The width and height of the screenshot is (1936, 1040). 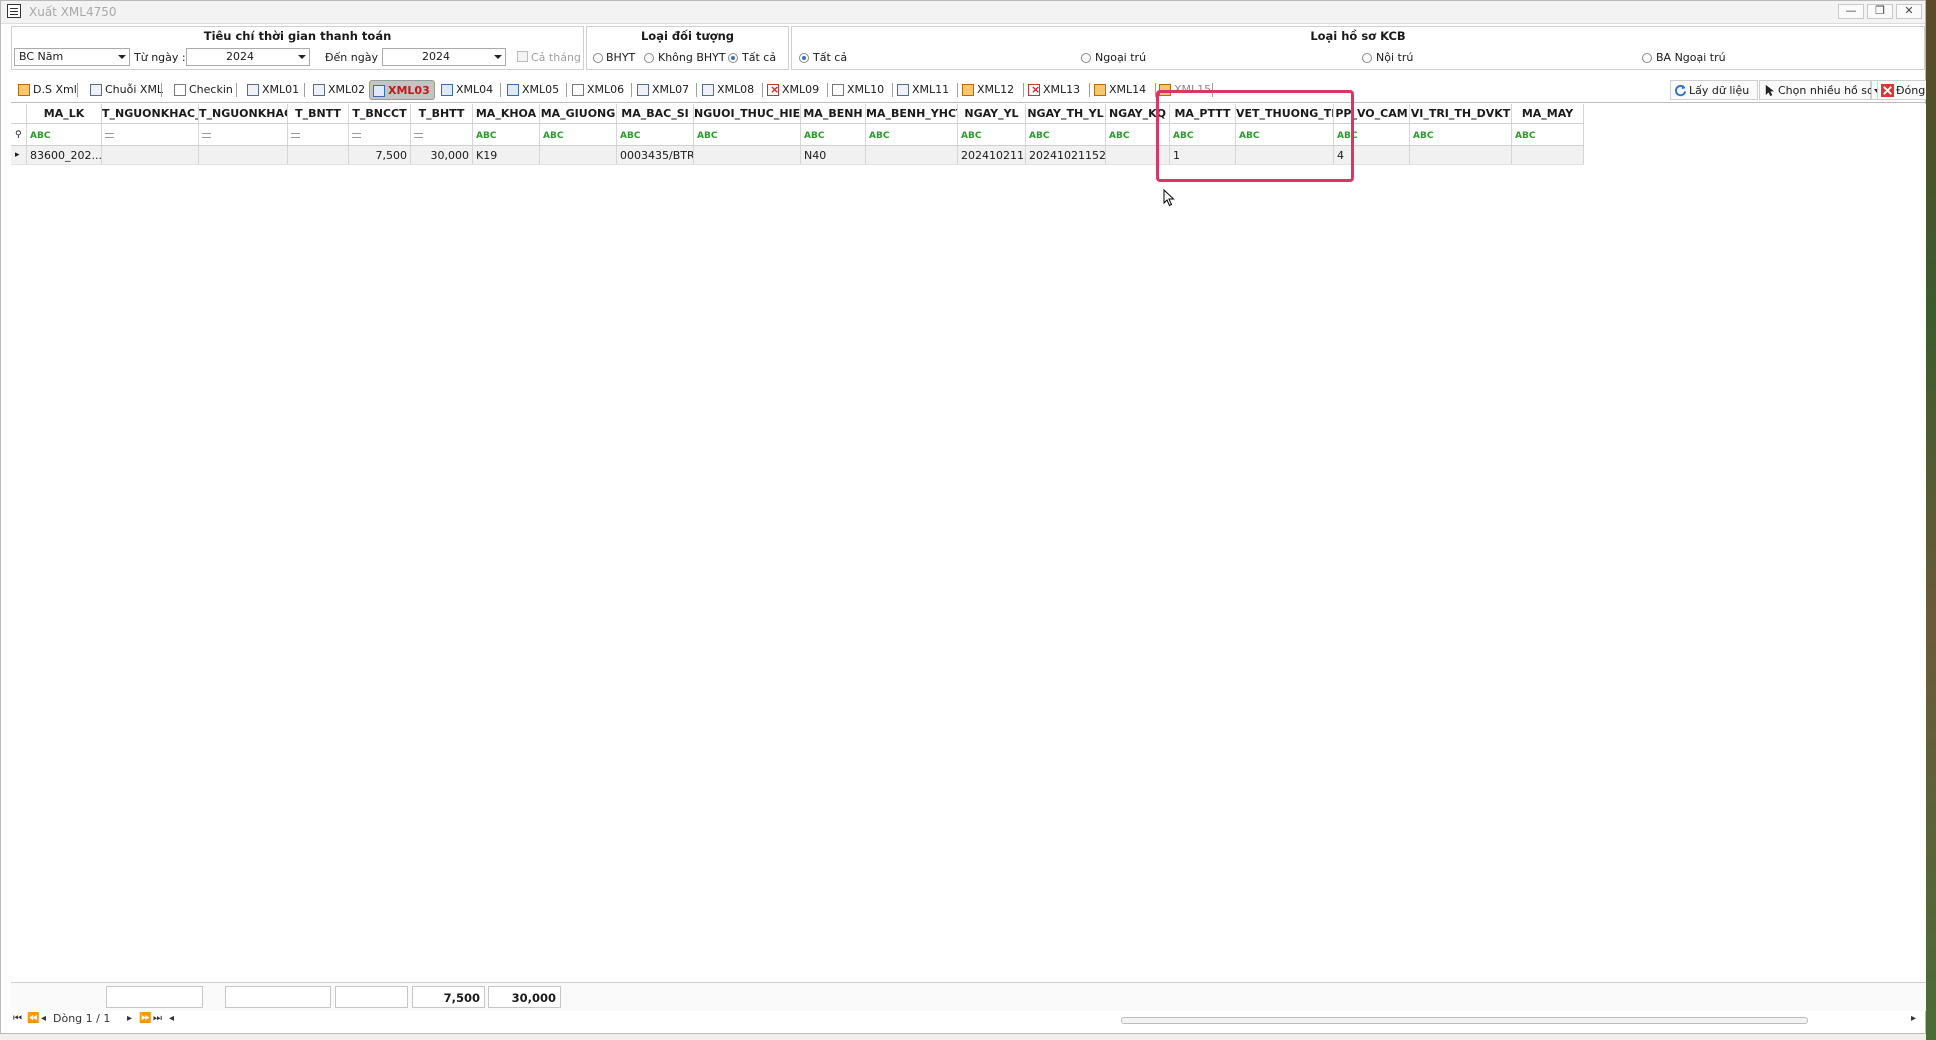 I want to click on restore-button: ❐, so click(x=1880, y=11).